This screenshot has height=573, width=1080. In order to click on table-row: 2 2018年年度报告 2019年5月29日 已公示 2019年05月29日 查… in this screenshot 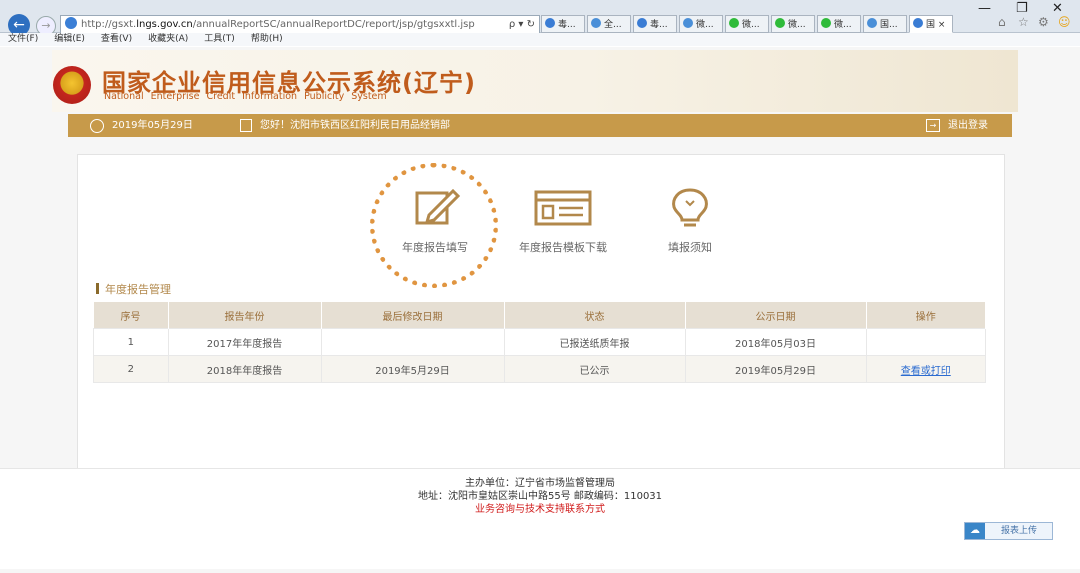, I will do `click(539, 369)`.